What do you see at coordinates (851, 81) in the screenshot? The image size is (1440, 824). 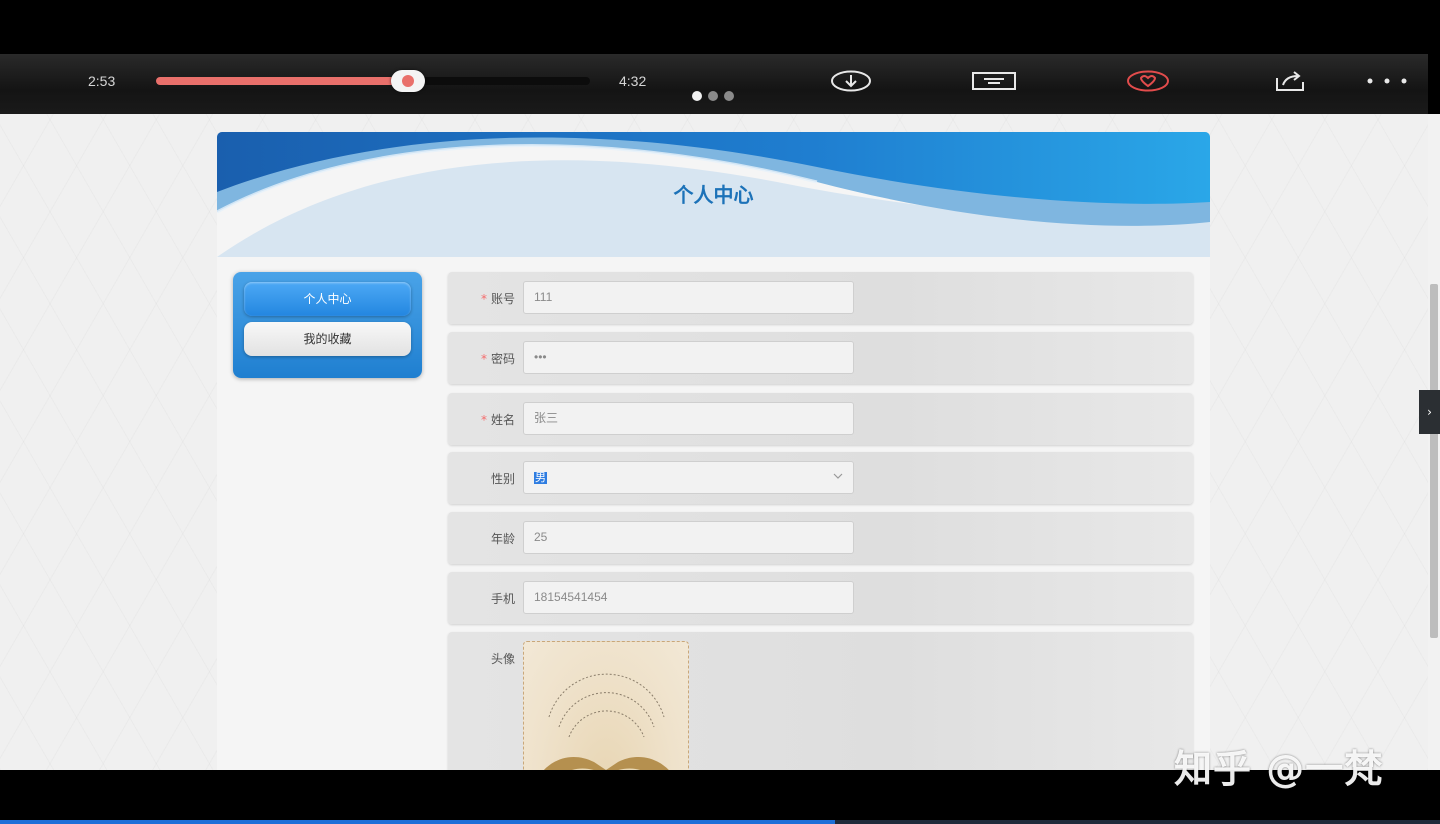 I see `download-icon` at bounding box center [851, 81].